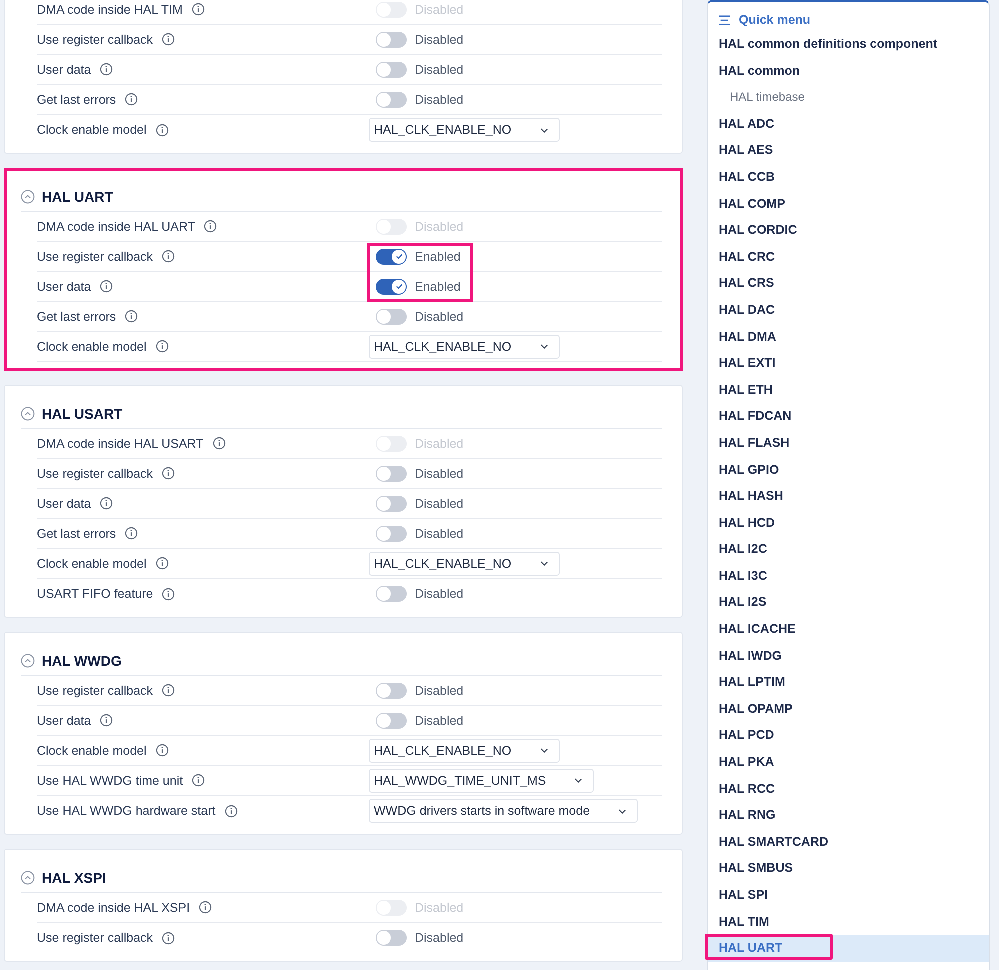 The height and width of the screenshot is (970, 999). What do you see at coordinates (481, 780) in the screenshot?
I see `dropdown-select: HAL_WWDG_TIME_UNIT_MS` at bounding box center [481, 780].